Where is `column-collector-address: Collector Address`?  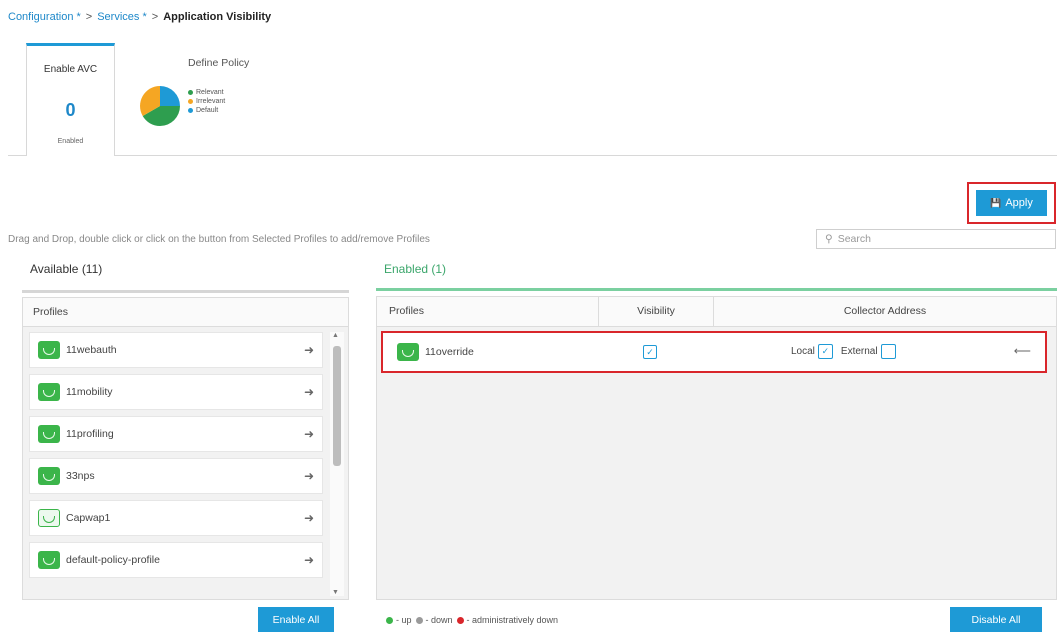
column-collector-address: Collector Address is located at coordinates (885, 311).